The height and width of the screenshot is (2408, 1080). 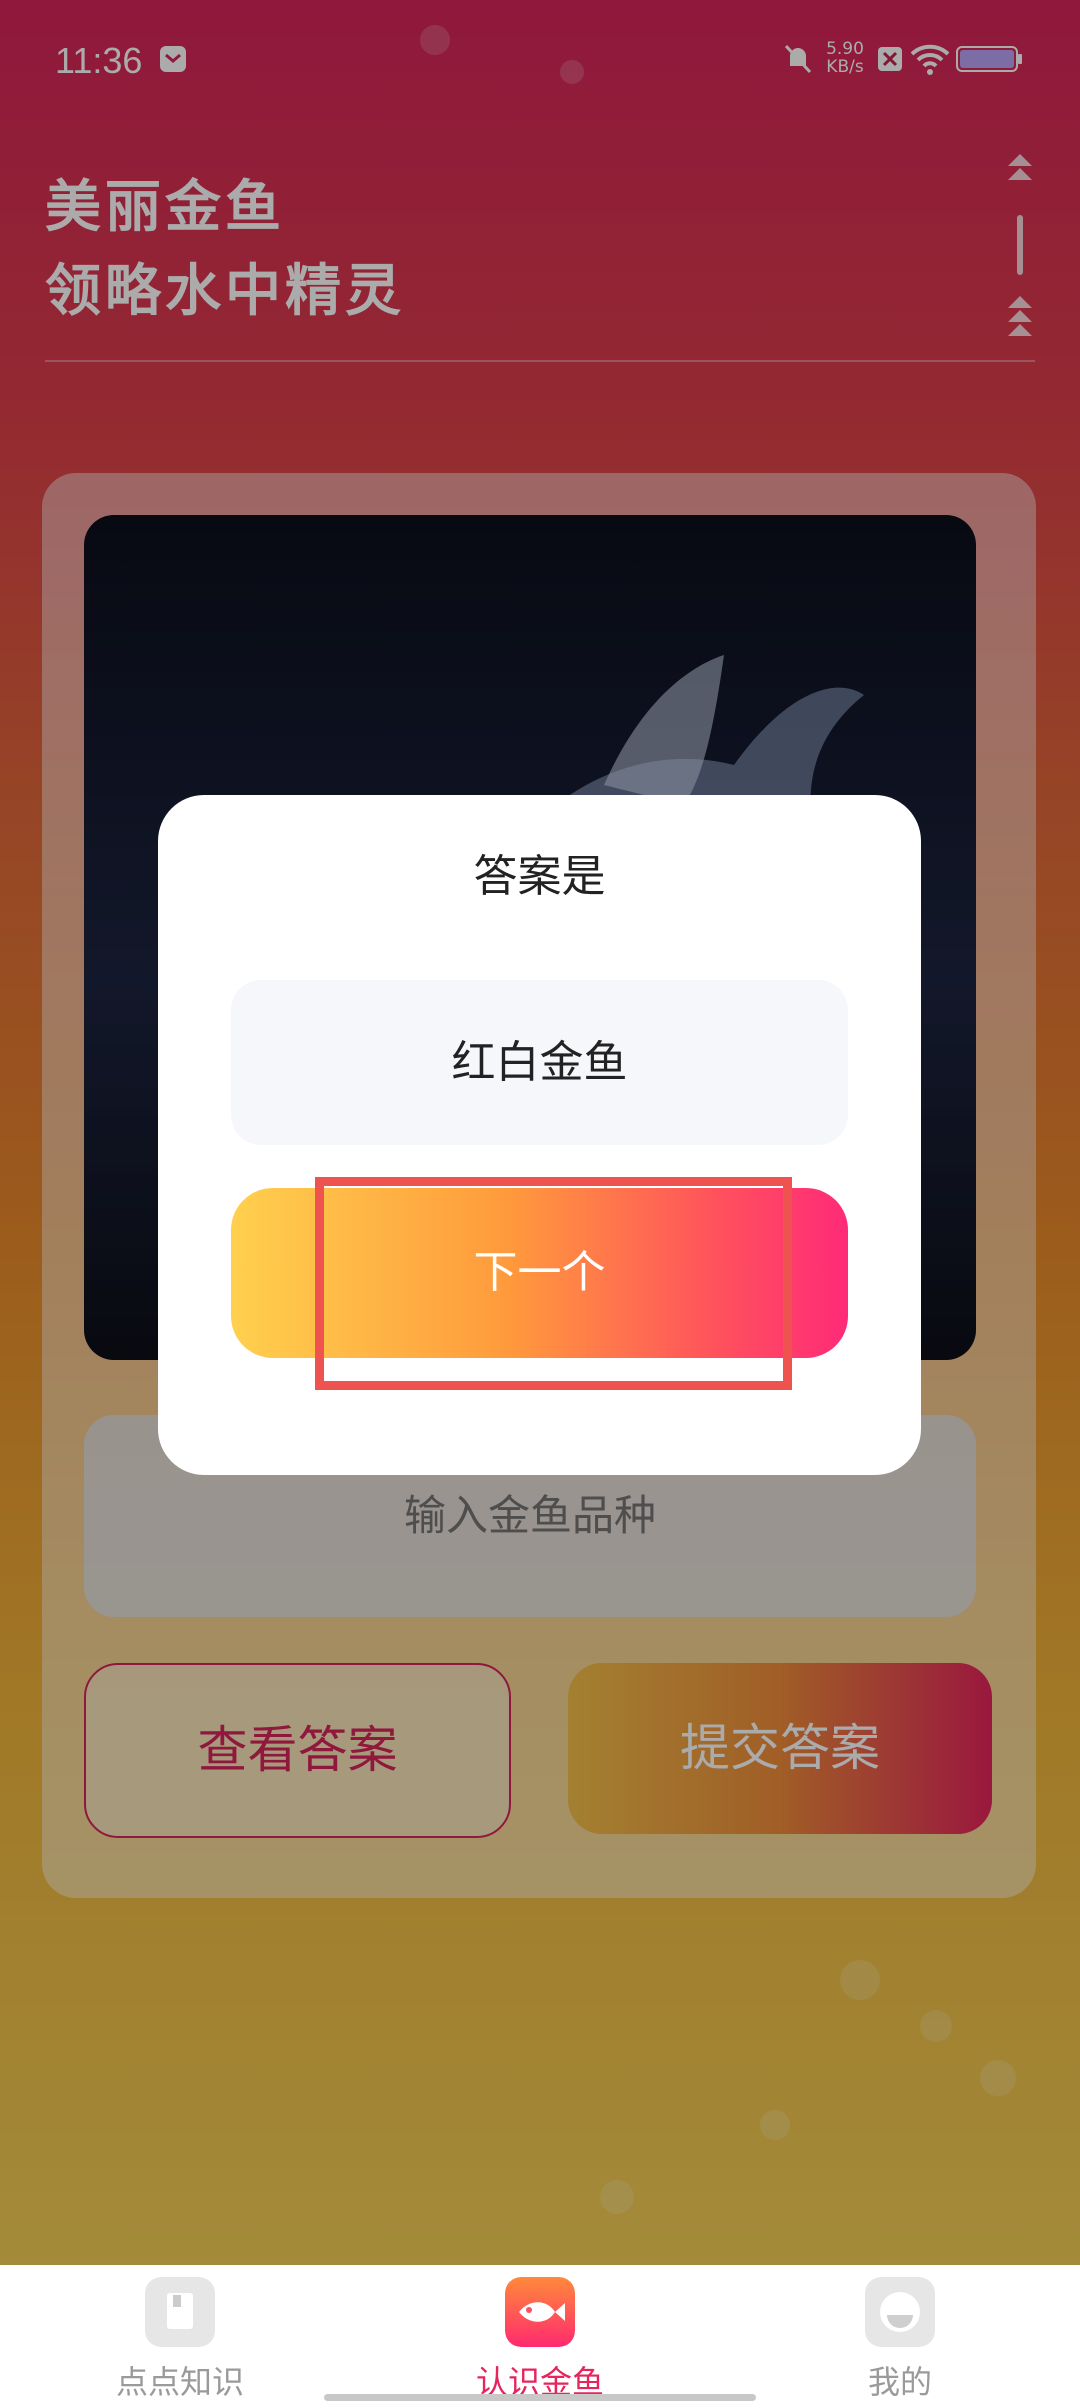 What do you see at coordinates (179, 2382) in the screenshot?
I see `tab-label-knowledge: 点点知识` at bounding box center [179, 2382].